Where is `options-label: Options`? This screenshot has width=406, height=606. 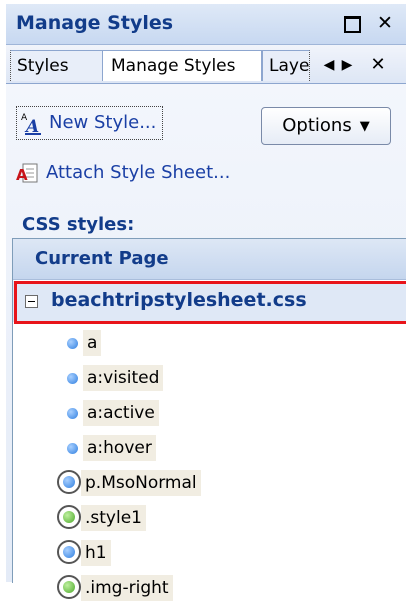 options-label: Options is located at coordinates (317, 125).